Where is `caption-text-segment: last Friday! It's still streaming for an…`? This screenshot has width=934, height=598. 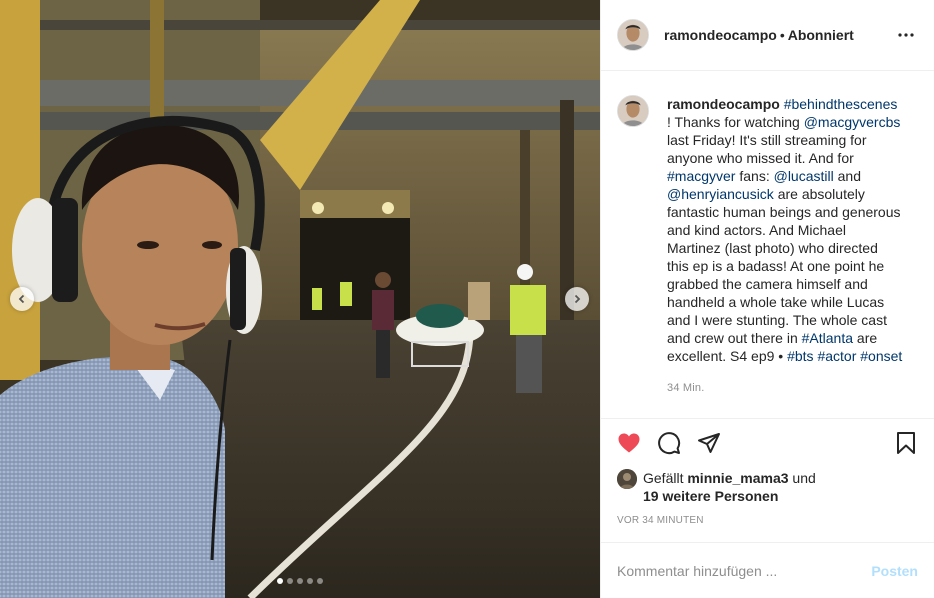
caption-text-segment: last Friday! It's still streaming for an… is located at coordinates (767, 149).